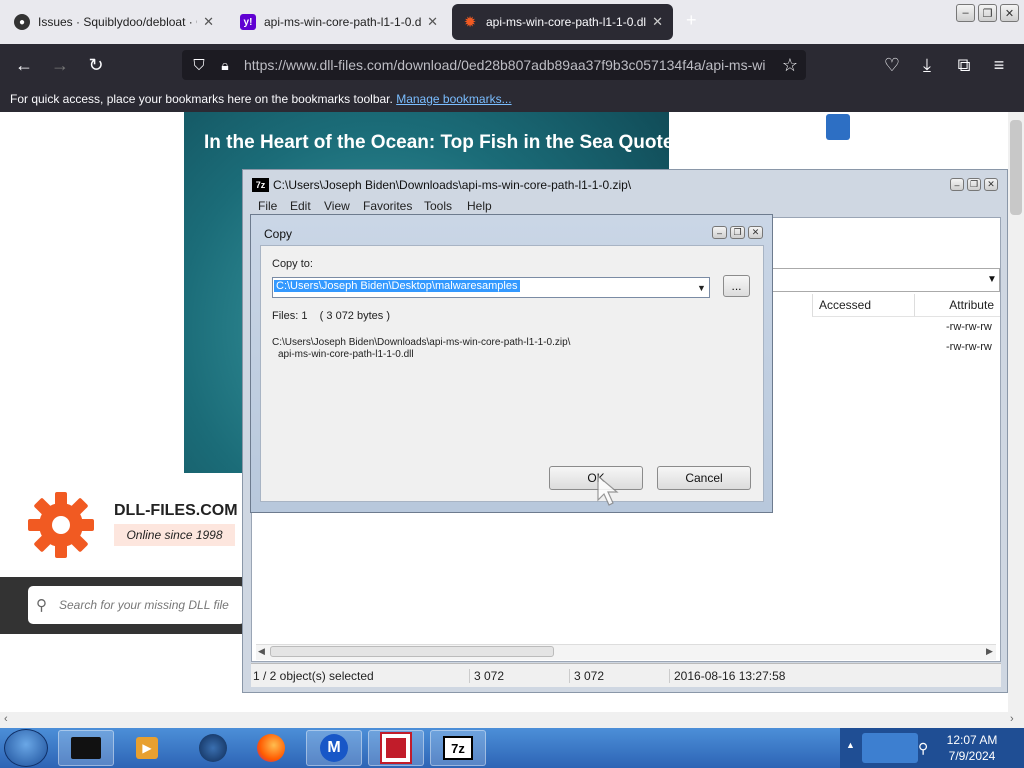  Describe the element at coordinates (972, 748) in the screenshot. I see `clock: 12:07 AM 7/9/2024` at that location.